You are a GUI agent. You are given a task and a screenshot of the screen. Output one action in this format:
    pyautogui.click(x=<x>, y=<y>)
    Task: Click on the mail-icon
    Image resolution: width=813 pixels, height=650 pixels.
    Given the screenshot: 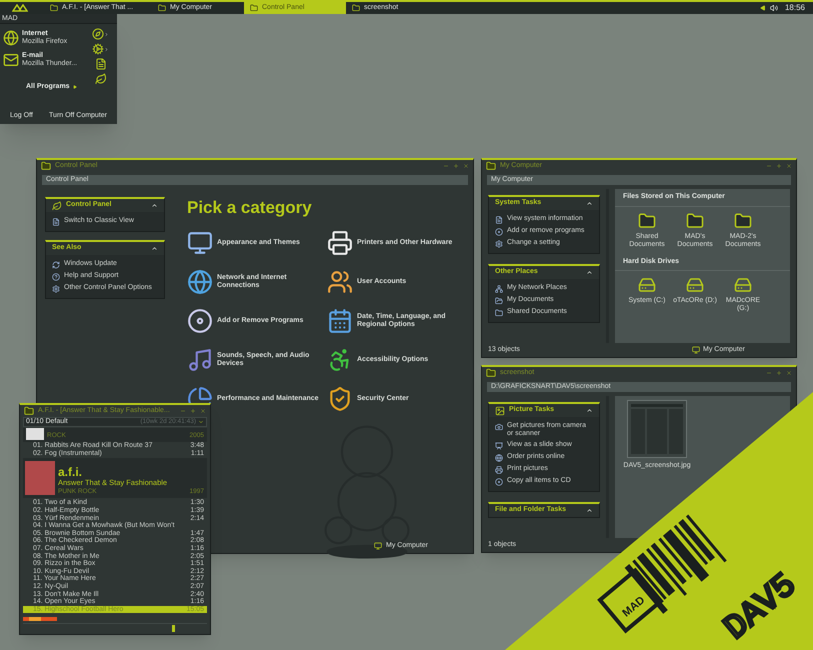 What is the action you would take?
    pyautogui.click(x=11, y=60)
    